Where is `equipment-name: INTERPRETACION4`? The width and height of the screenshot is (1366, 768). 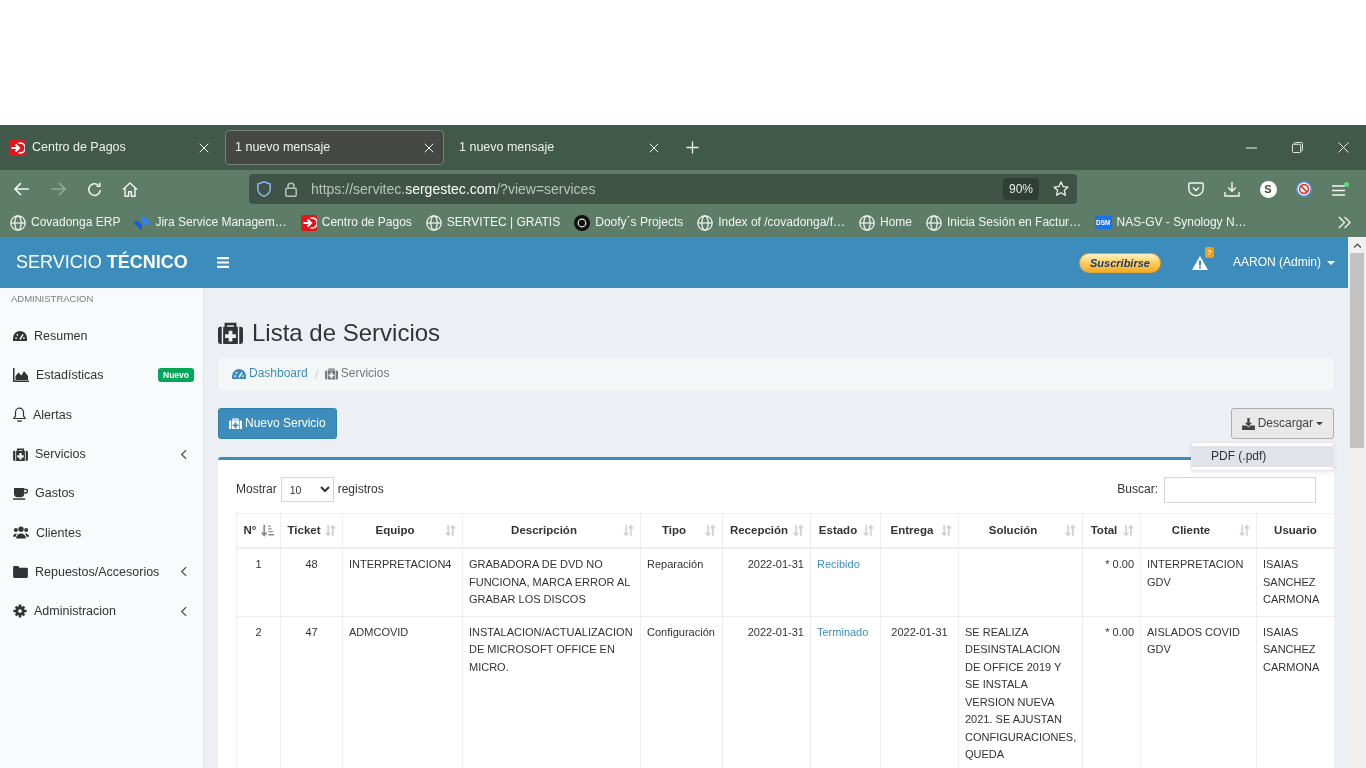
equipment-name: INTERPRETACION4 is located at coordinates (400, 564).